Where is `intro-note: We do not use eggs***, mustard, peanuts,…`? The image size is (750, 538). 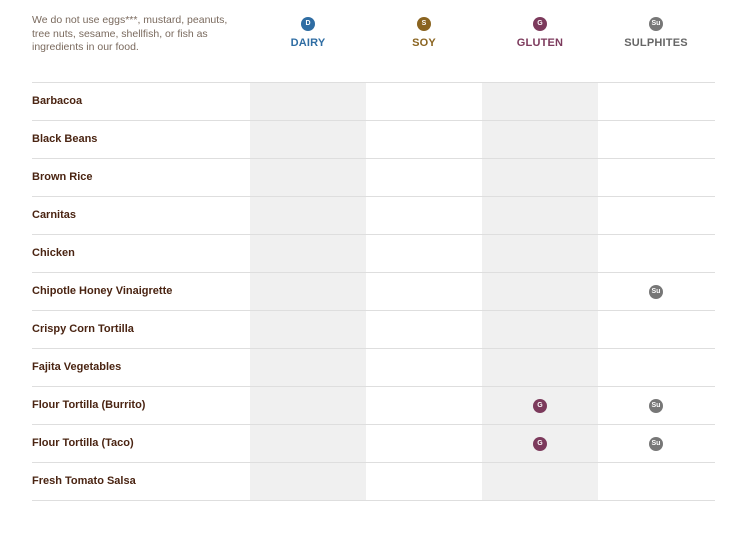 intro-note: We do not use eggs***, mustard, peanuts,… is located at coordinates (130, 33).